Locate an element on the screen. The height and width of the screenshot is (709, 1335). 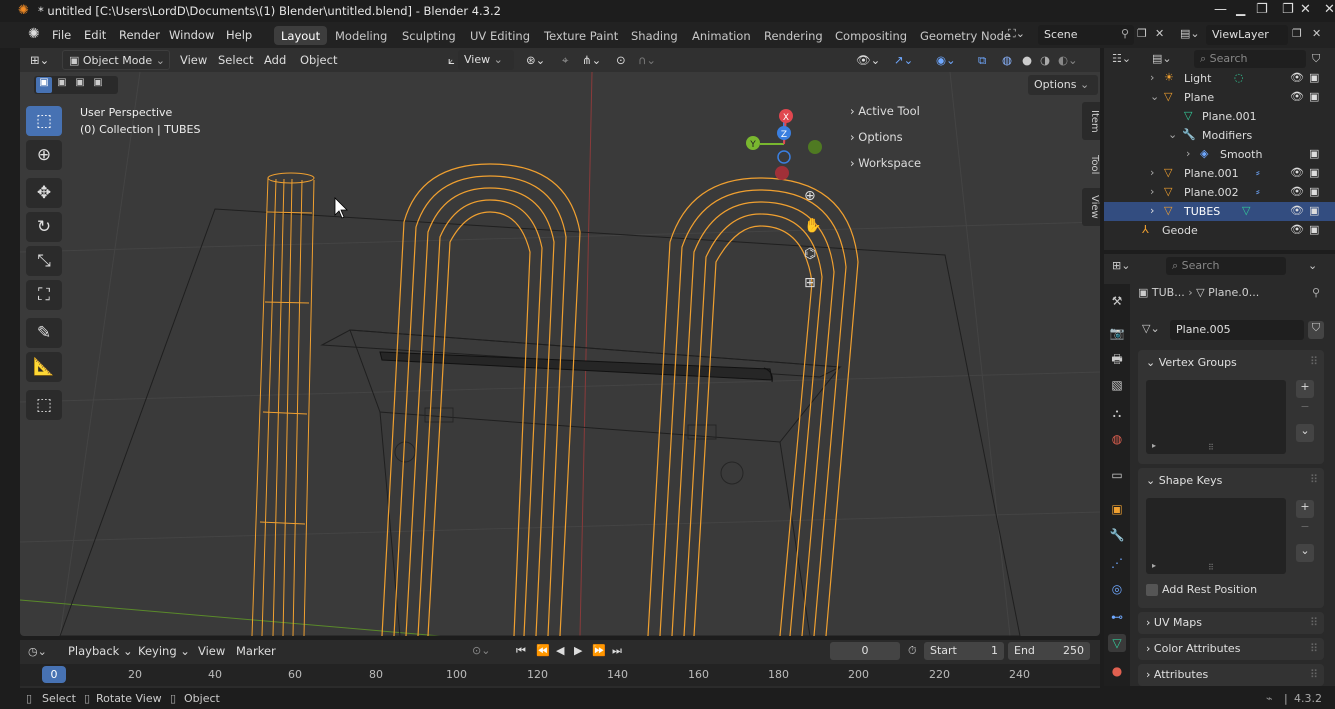
falloff-icon: ∩⌄ is located at coordinates (647, 60).